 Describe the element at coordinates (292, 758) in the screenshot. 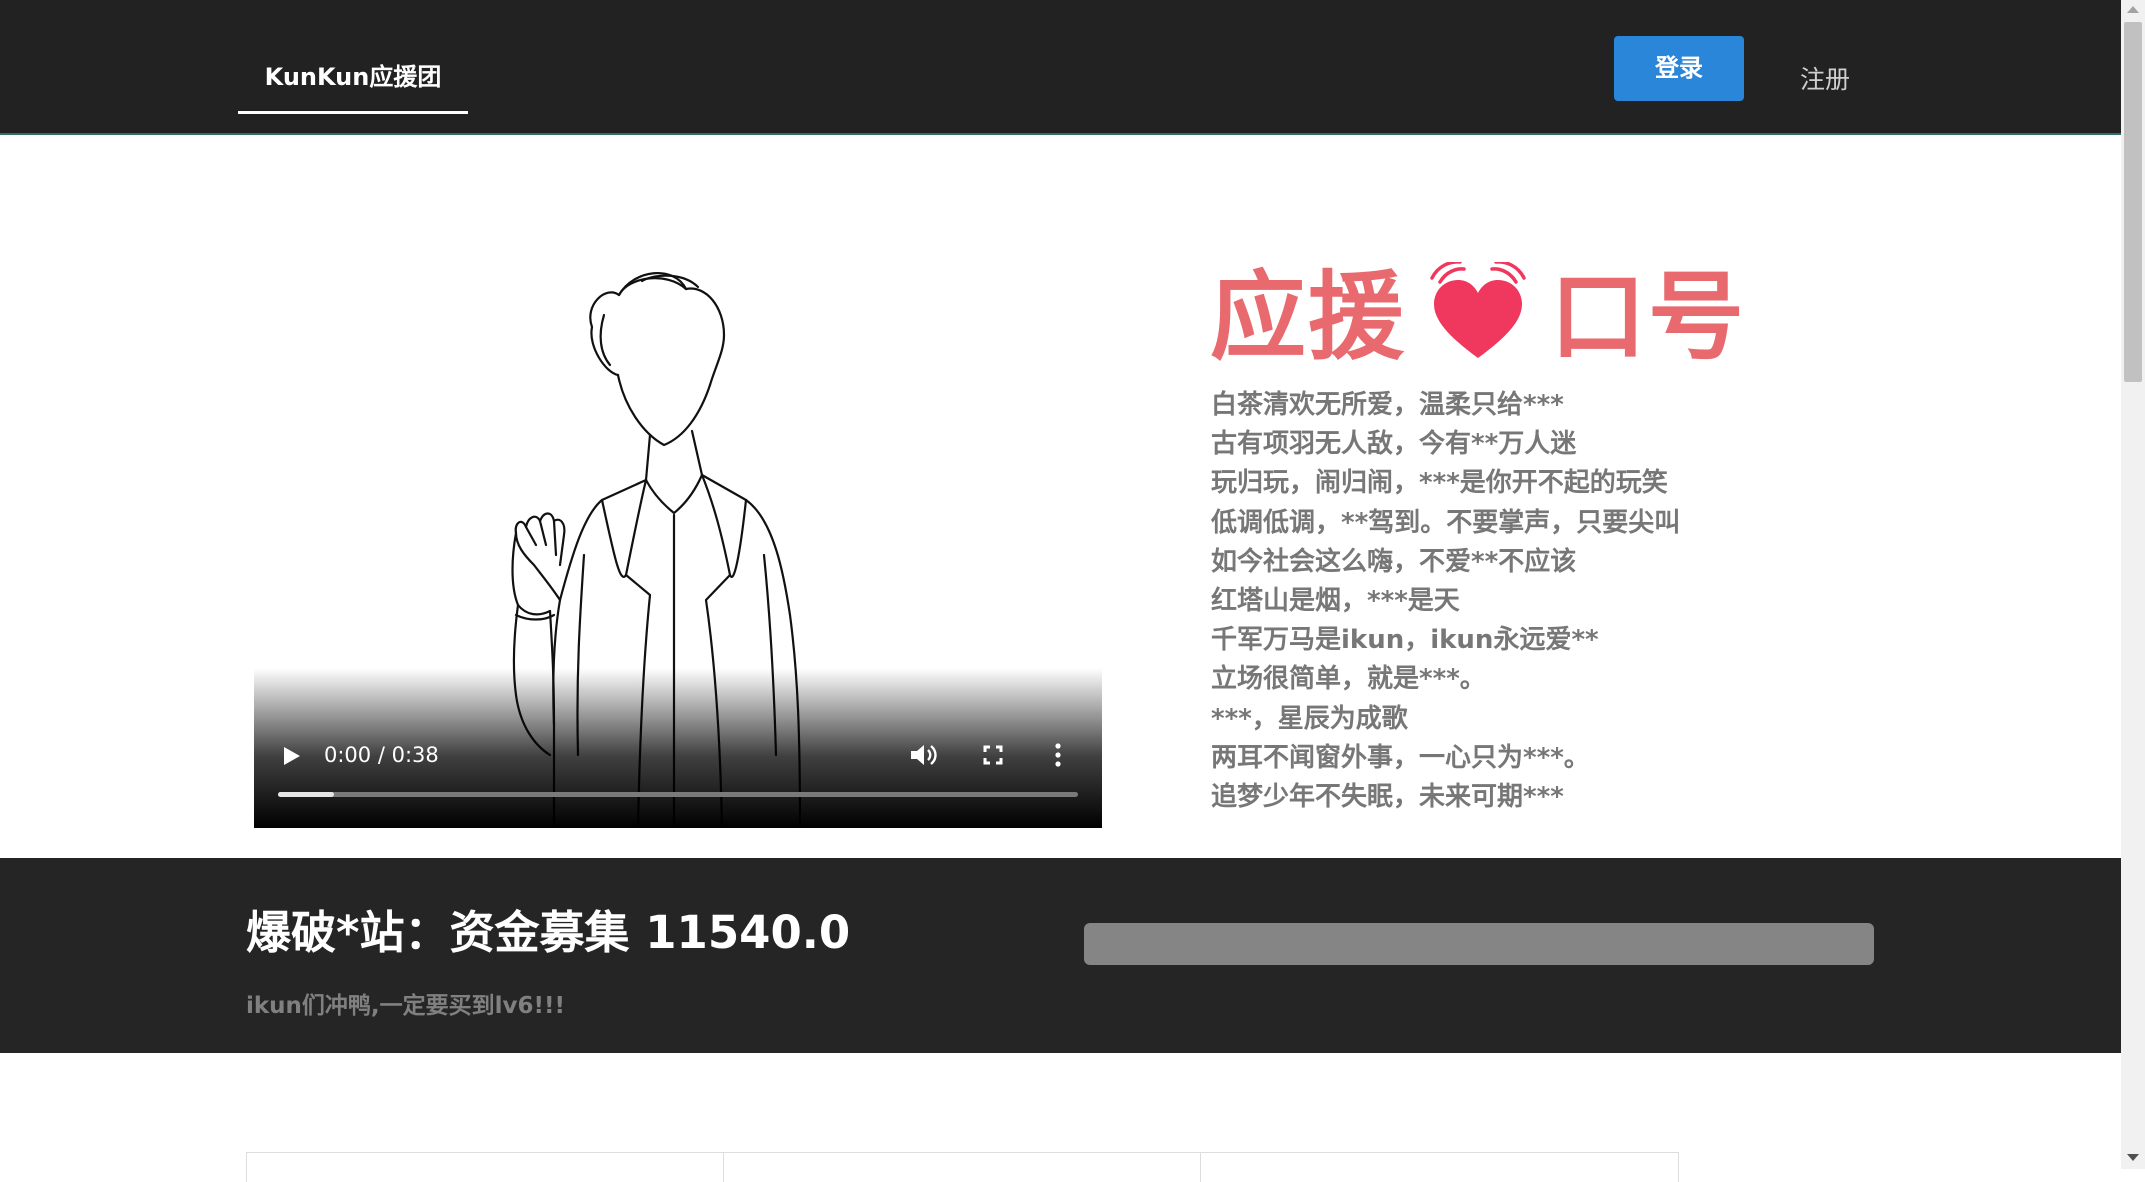

I see `play-icon` at that location.